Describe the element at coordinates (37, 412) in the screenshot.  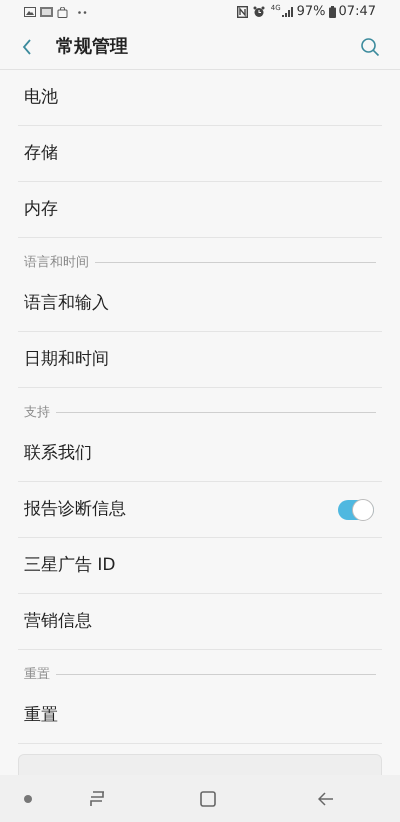
I see `section-header: 支持` at that location.